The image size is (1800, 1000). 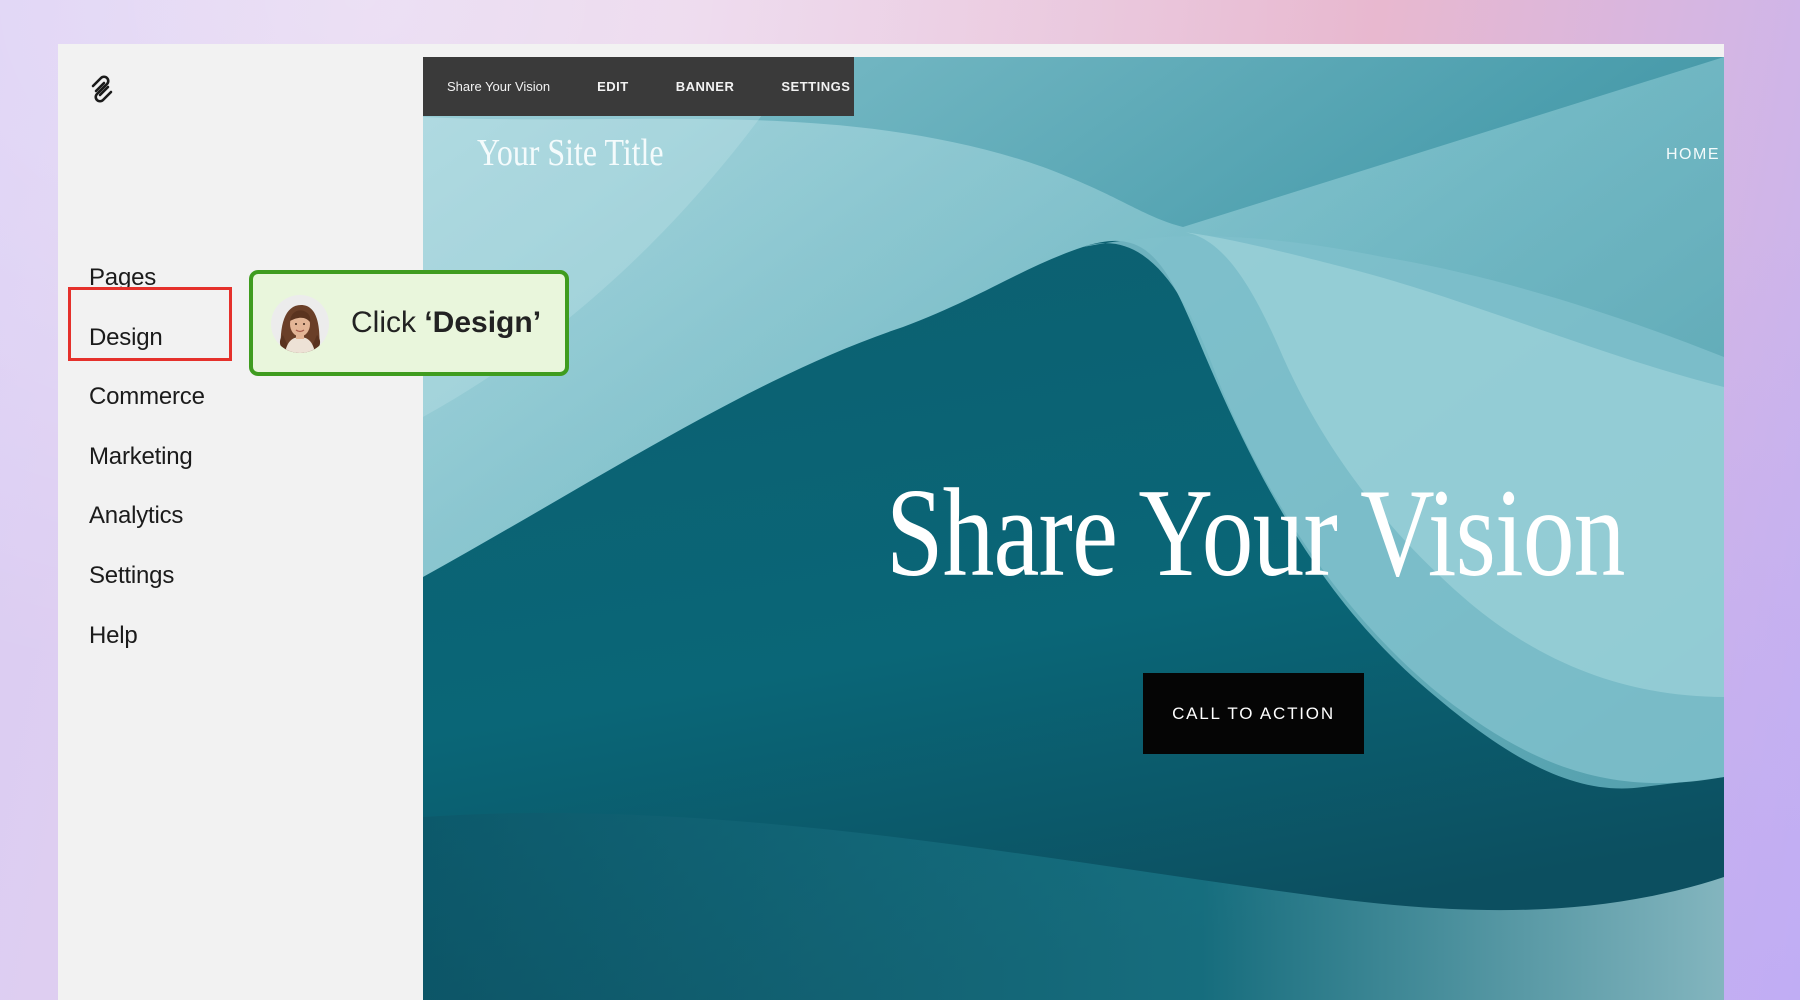 What do you see at coordinates (1253, 713) in the screenshot?
I see `call-to-action-button: CALL TO ACTION` at bounding box center [1253, 713].